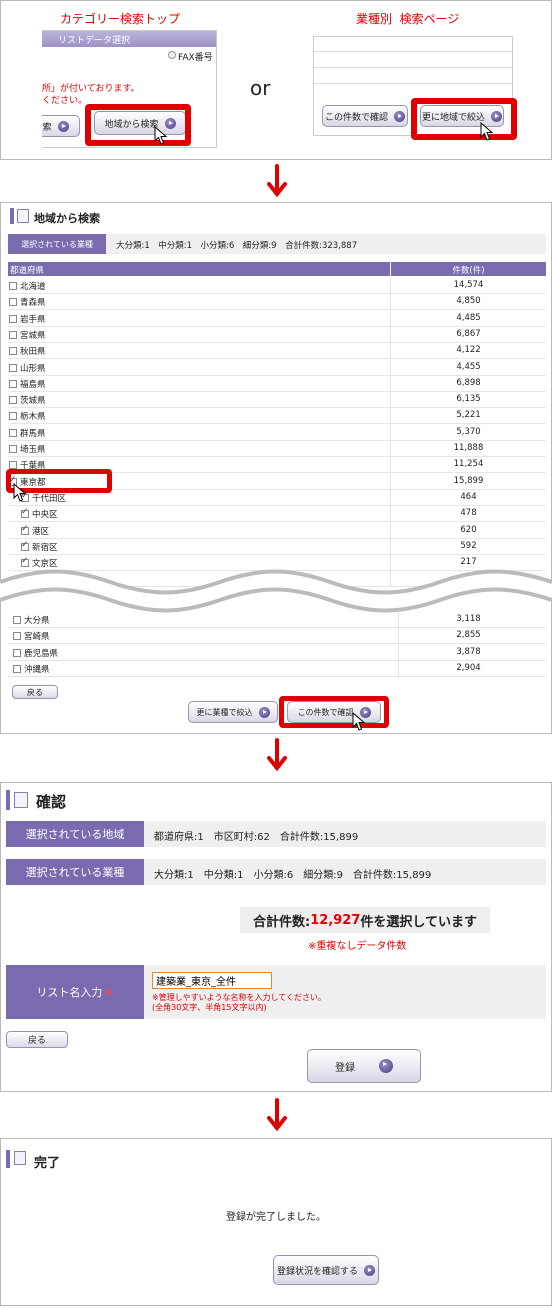  I want to click on table-row: 沖縄県 2,904, so click(277, 668).